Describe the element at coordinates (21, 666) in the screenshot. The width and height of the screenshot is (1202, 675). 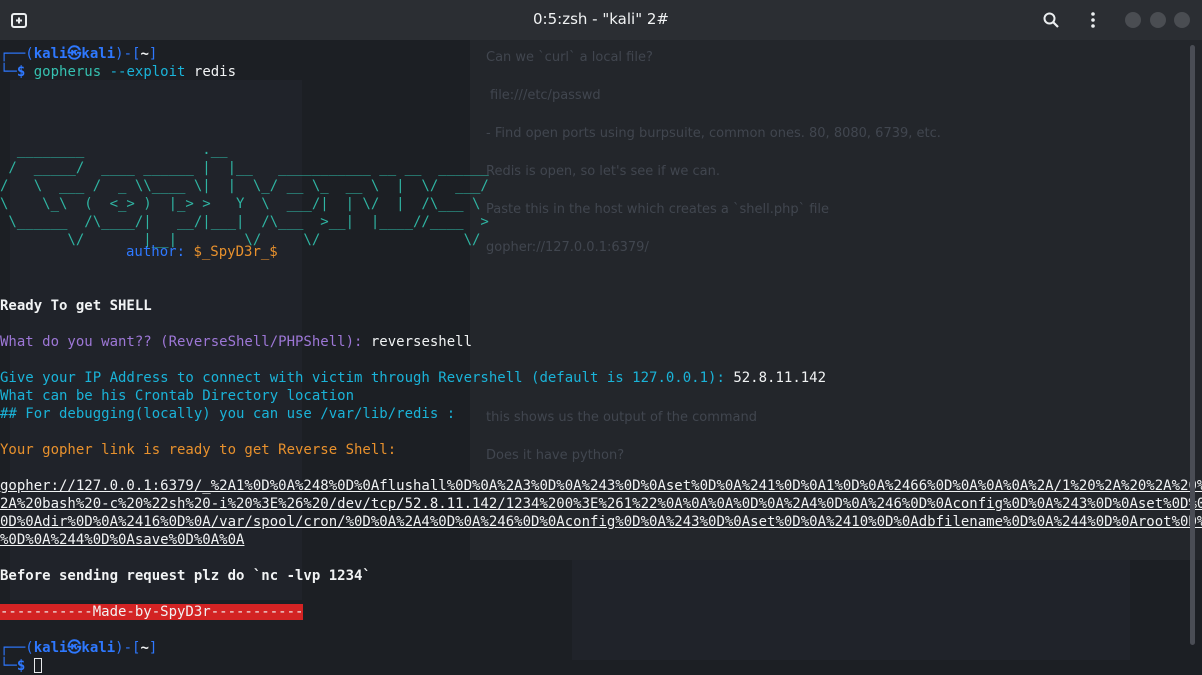
I see `command-line: └─$` at that location.